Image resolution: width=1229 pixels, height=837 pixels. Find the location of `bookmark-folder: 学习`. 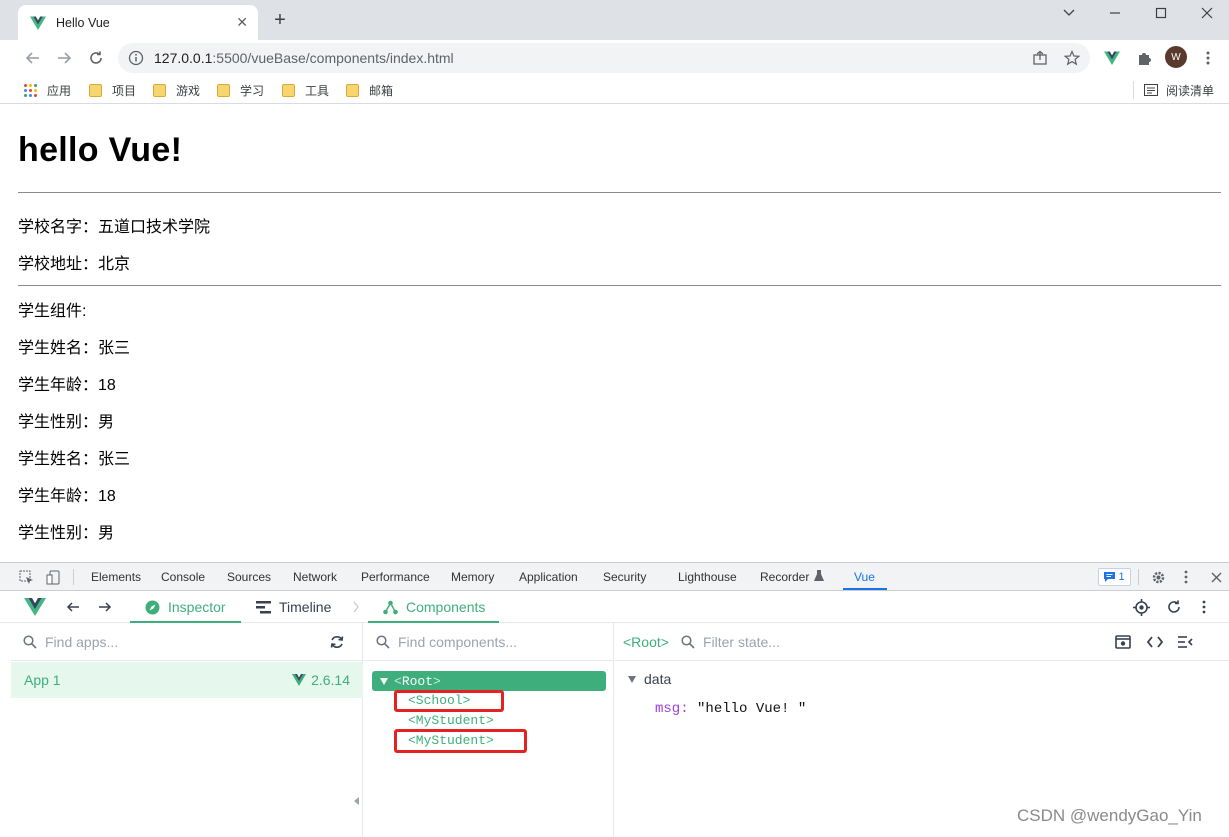

bookmark-folder: 学习 is located at coordinates (240, 90).